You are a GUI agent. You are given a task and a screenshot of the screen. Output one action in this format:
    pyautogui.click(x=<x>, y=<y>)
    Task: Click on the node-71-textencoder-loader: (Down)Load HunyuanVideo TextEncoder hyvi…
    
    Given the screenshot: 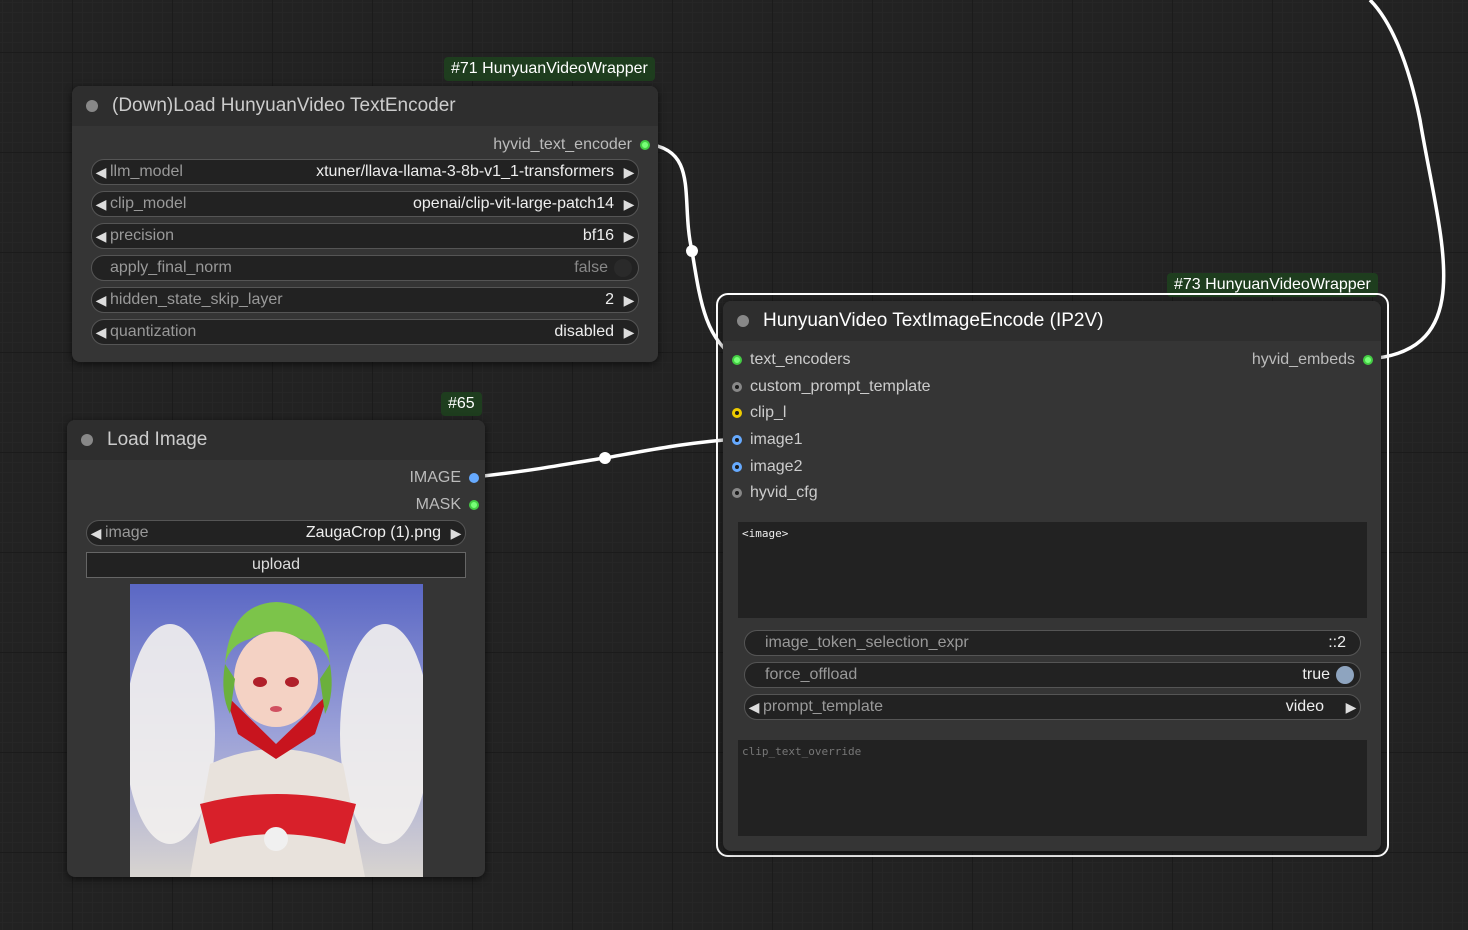 What is the action you would take?
    pyautogui.click(x=365, y=224)
    